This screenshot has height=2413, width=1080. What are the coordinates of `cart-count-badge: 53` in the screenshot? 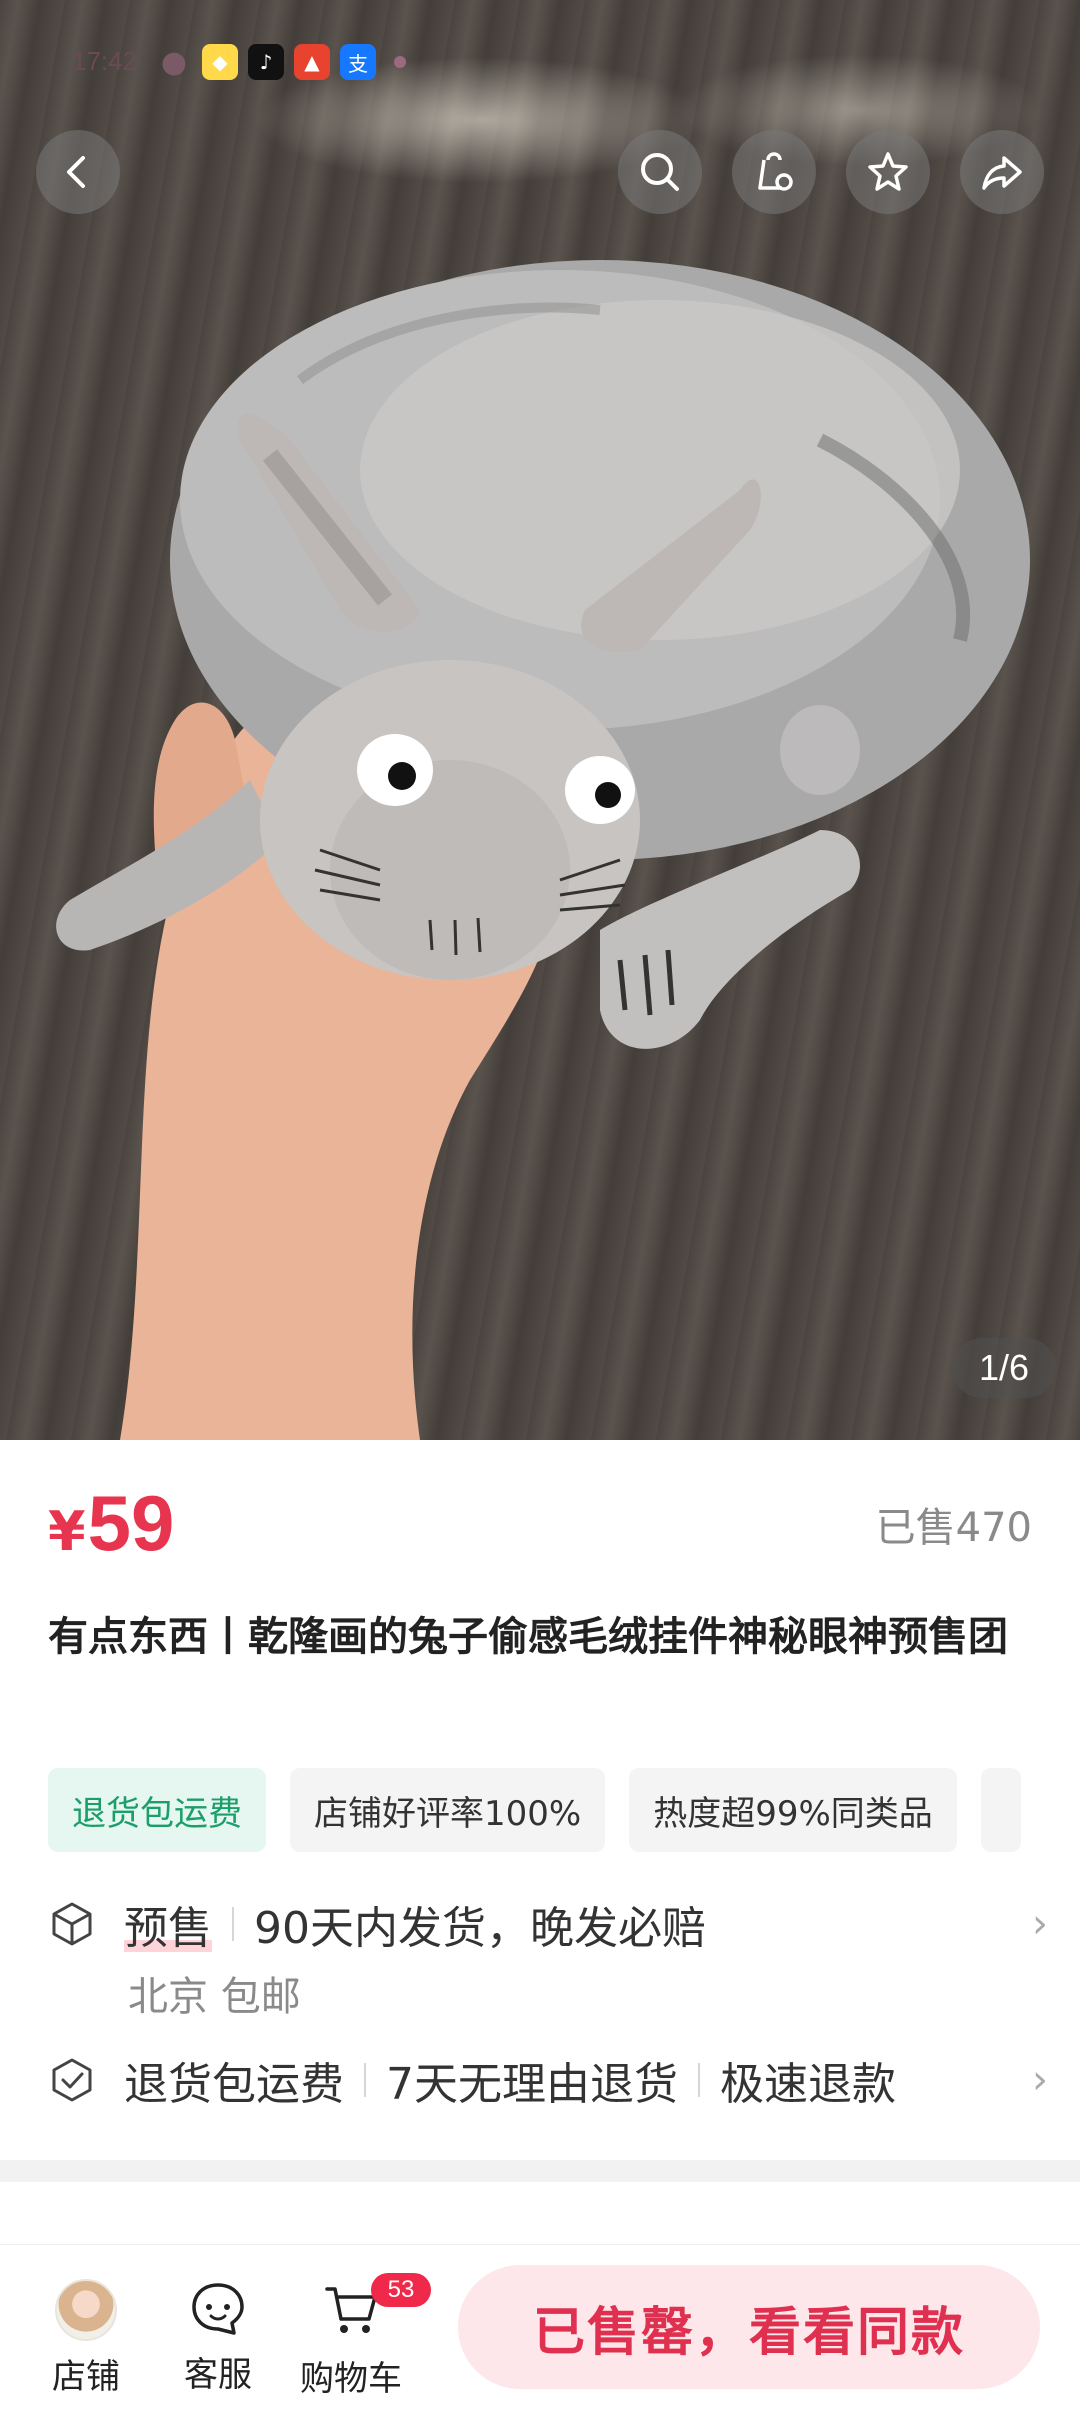 It's located at (401, 2290).